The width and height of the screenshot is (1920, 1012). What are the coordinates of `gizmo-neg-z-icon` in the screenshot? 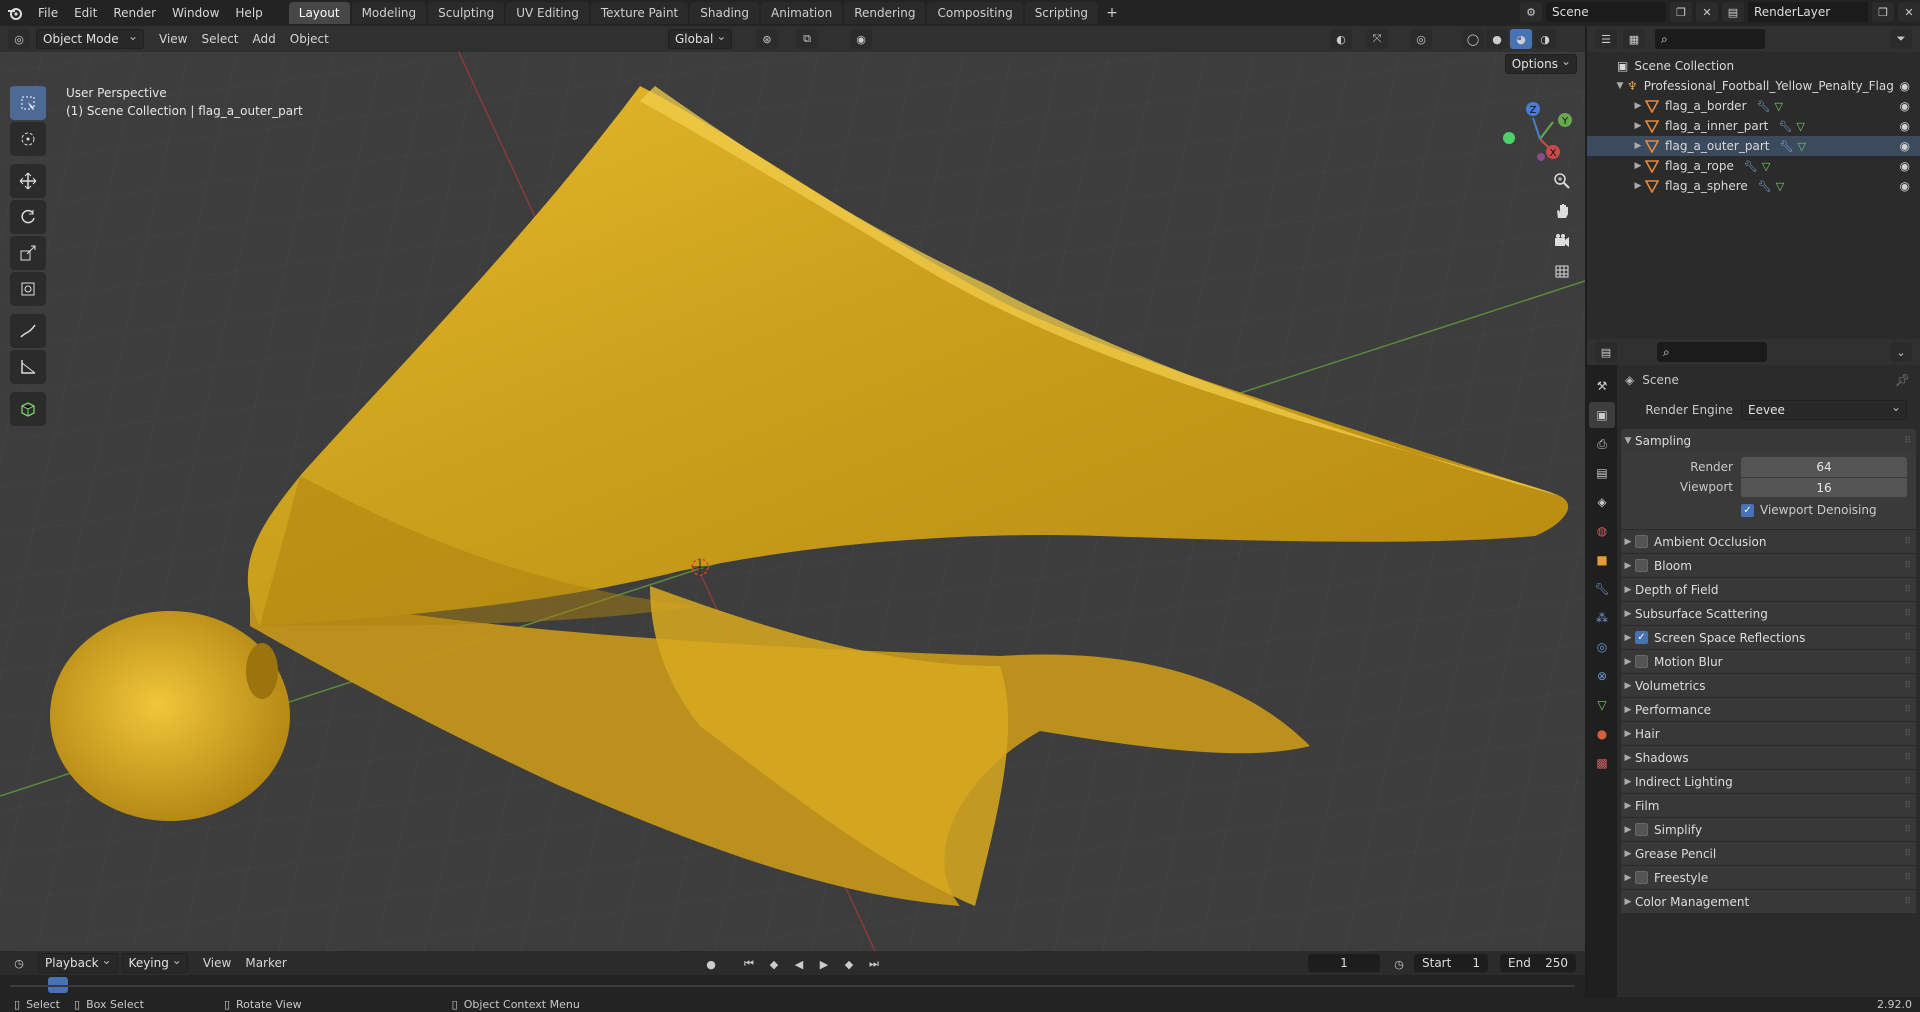 It's located at (1541, 157).